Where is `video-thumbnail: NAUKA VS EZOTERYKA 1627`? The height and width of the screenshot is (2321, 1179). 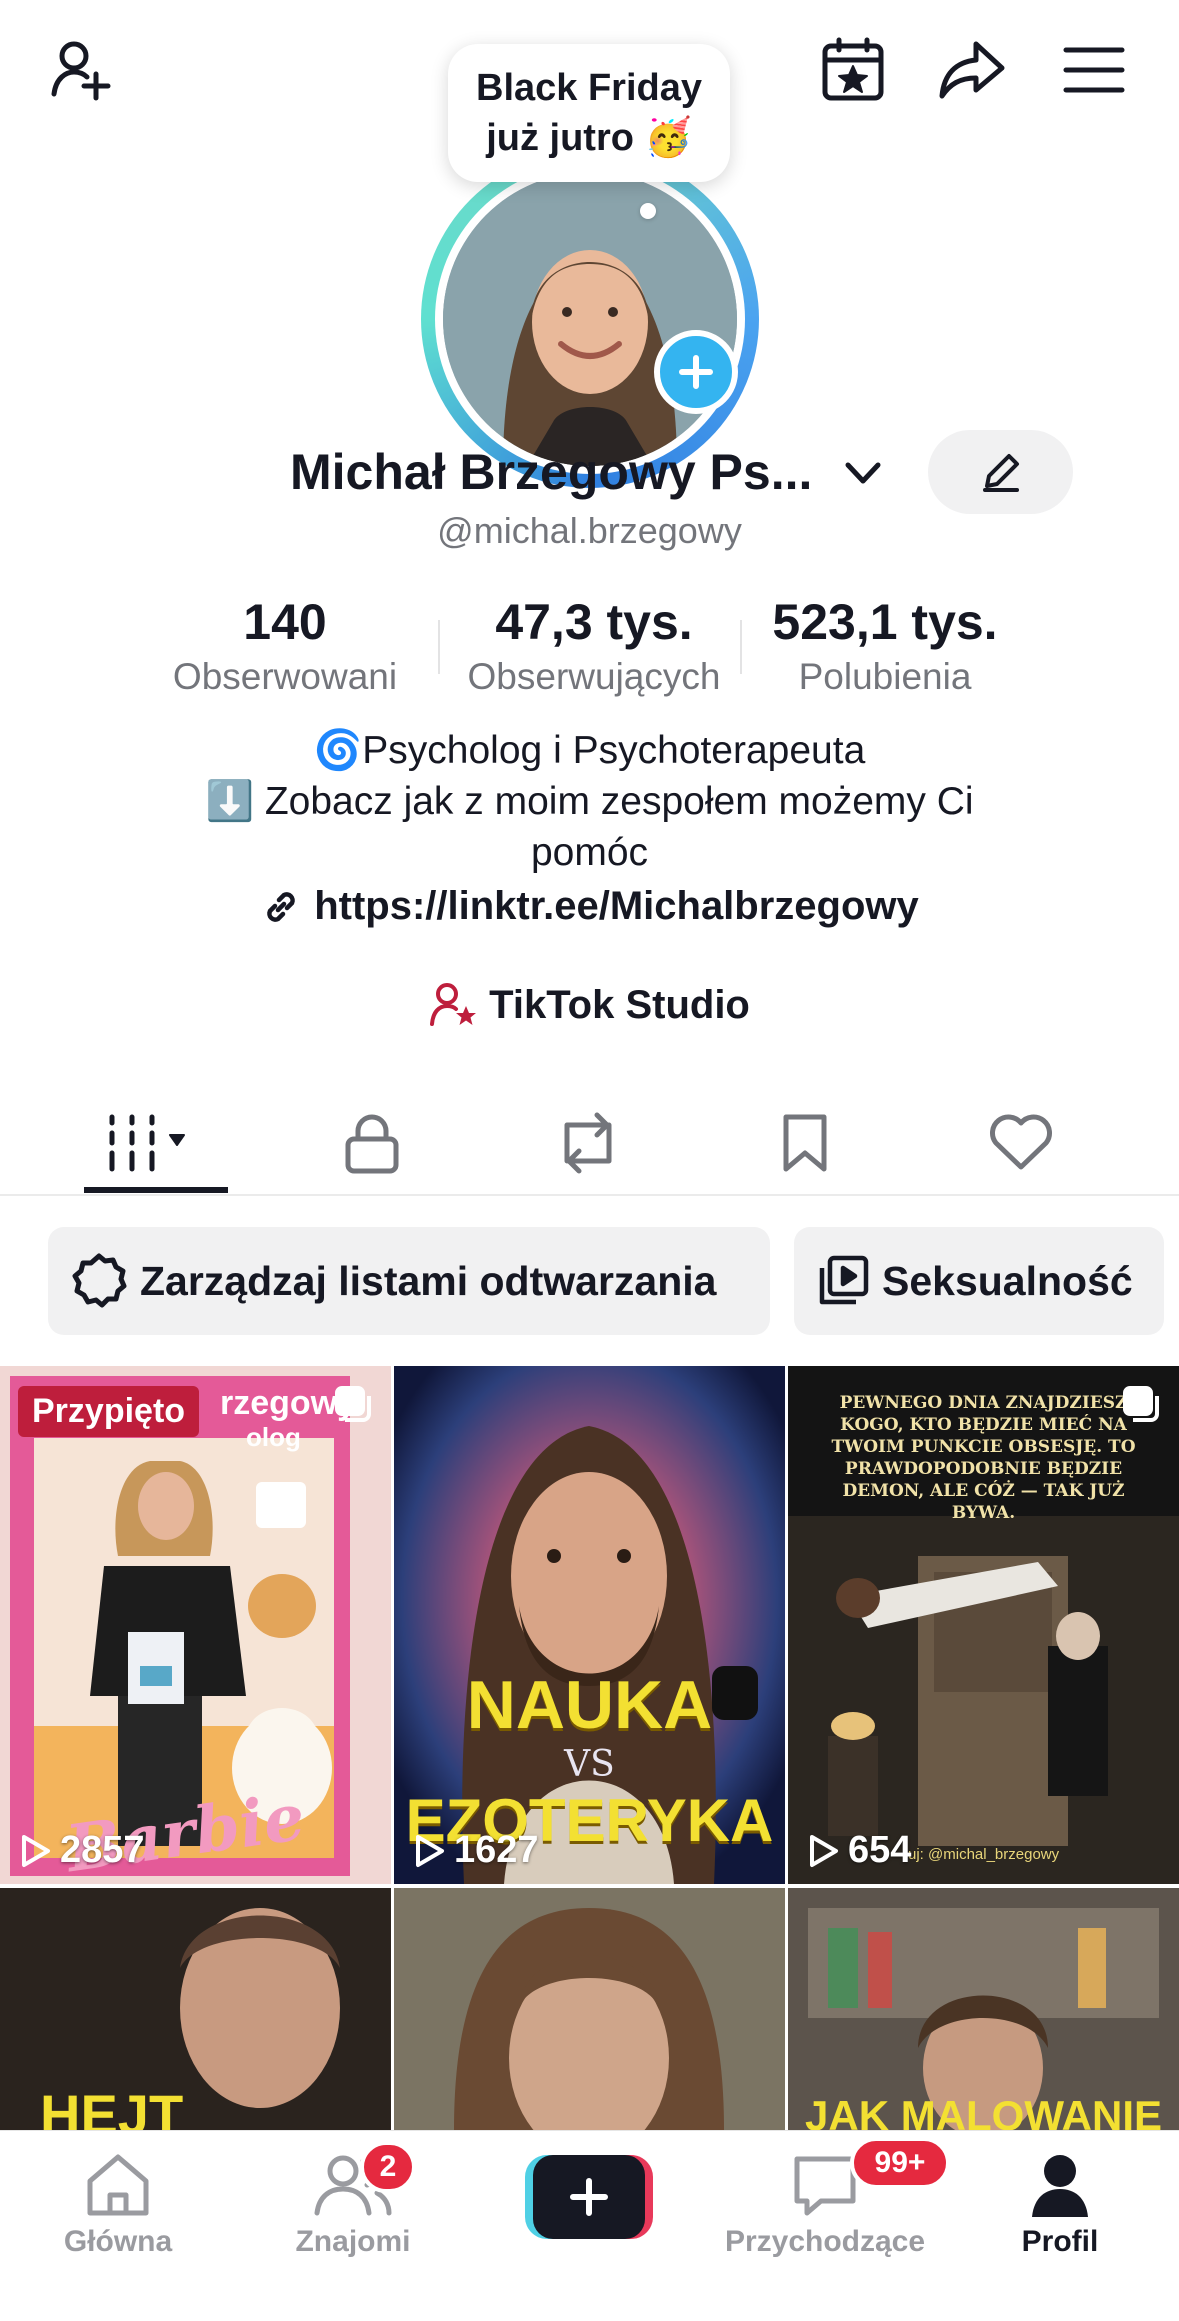 video-thumbnail: NAUKA VS EZOTERYKA 1627 is located at coordinates (589, 1625).